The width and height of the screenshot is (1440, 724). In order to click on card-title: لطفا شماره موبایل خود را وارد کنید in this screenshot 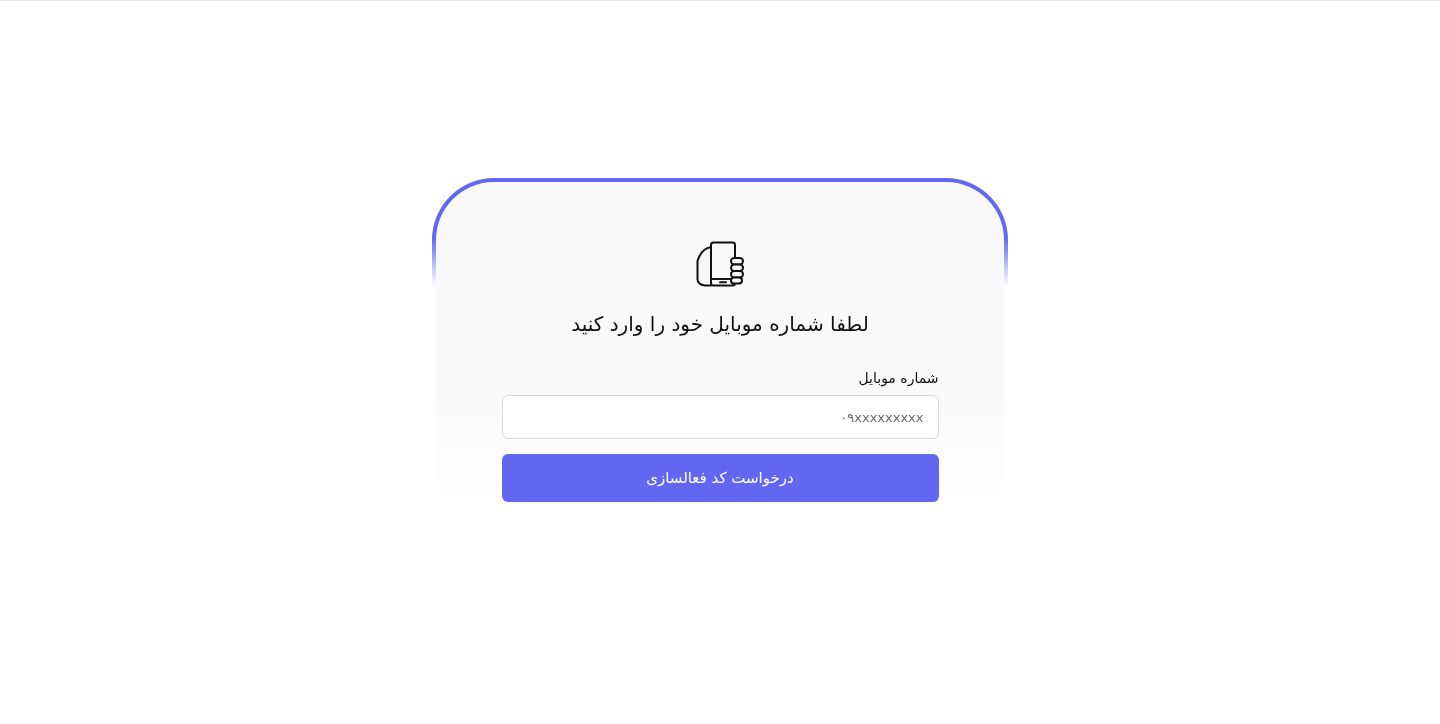, I will do `click(720, 324)`.